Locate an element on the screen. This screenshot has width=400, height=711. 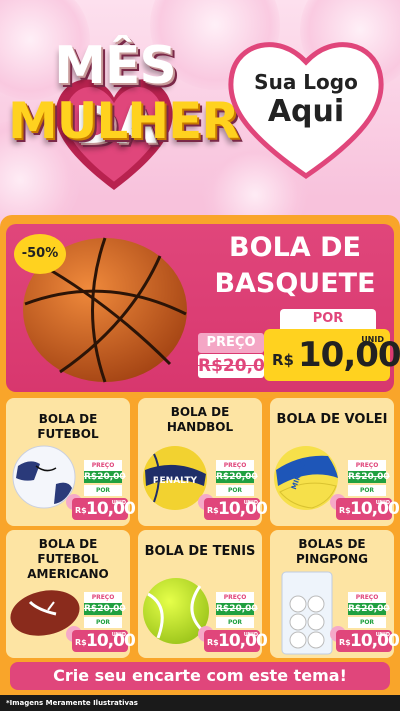
logo-line-1: Sua Logo is located at coordinates (306, 82).